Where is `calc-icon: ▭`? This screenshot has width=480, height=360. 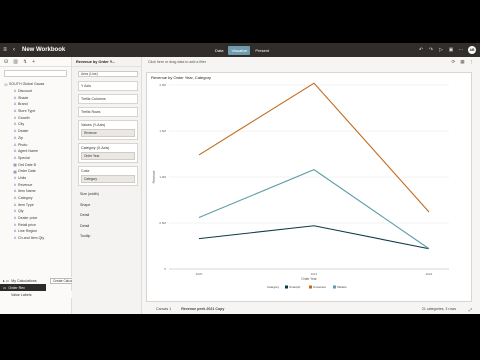
calc-icon: ▭ is located at coordinates (5, 287).